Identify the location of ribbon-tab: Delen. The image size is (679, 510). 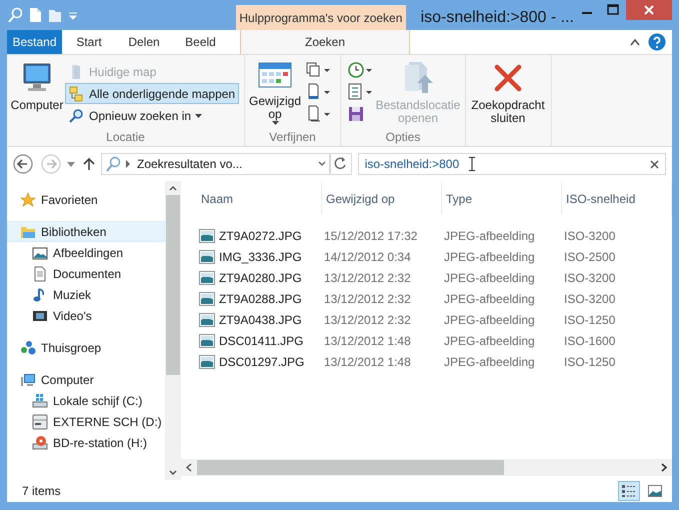
(144, 42).